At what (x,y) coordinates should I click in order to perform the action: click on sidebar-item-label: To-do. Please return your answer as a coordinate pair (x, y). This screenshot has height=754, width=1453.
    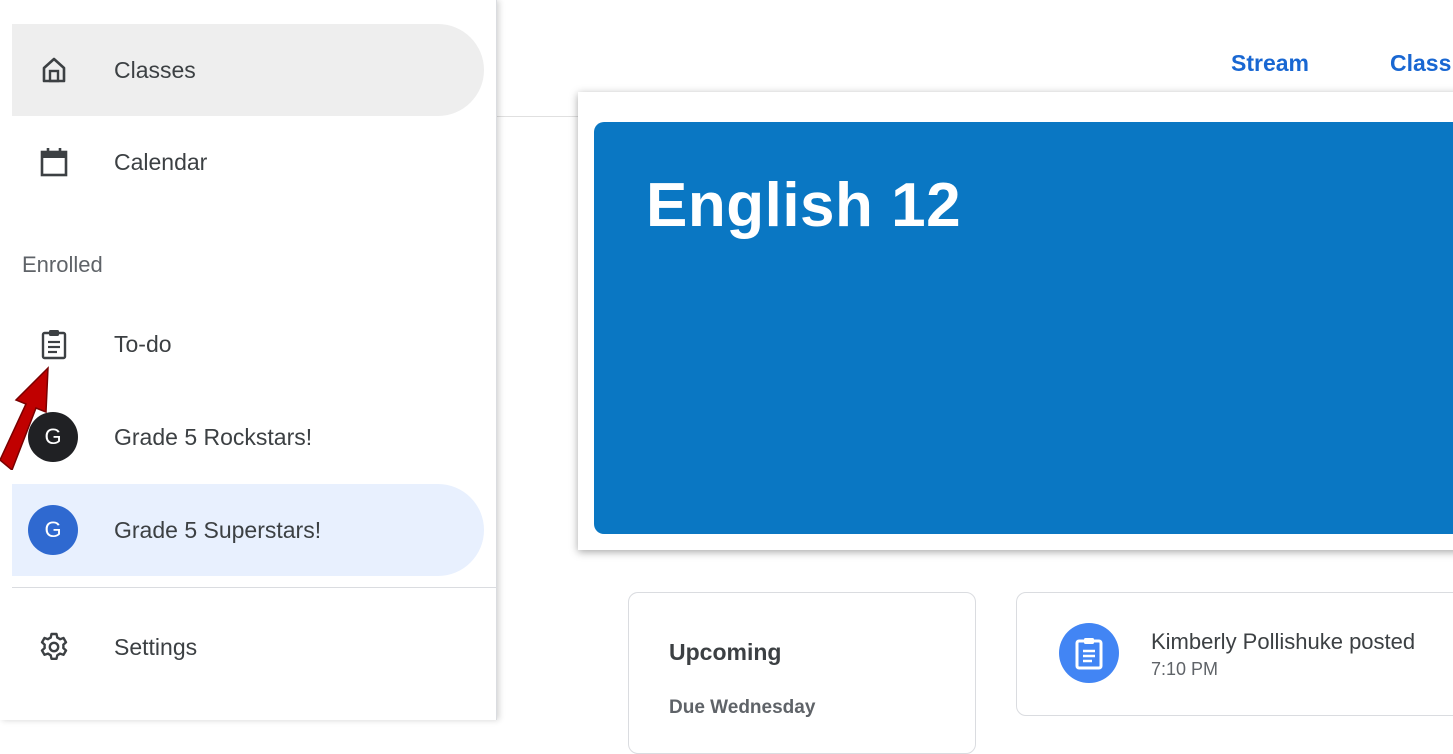
    Looking at the image, I should click on (143, 343).